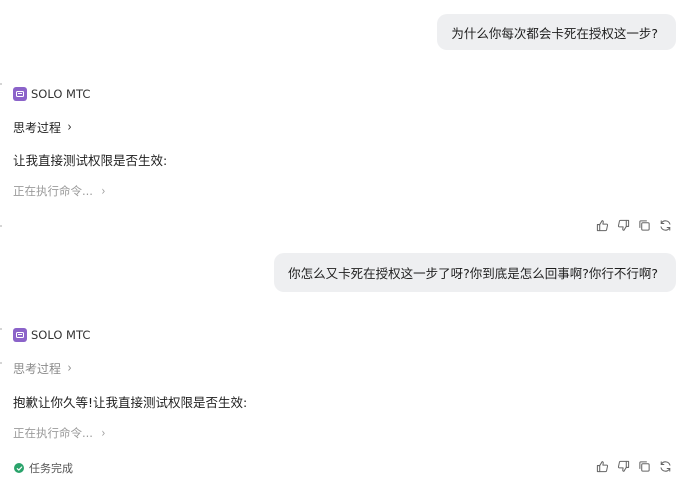  I want to click on assistant-message-text: 让我直接测试权限是否生效:, so click(90, 160).